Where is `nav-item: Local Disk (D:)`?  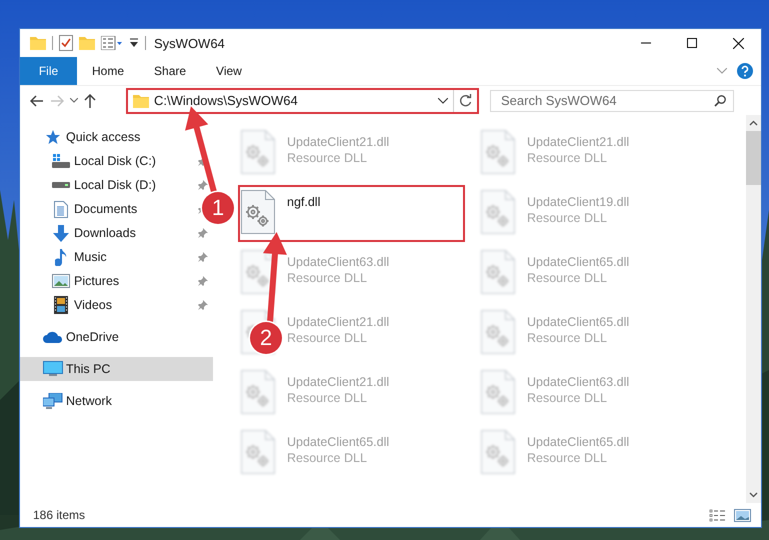 nav-item: Local Disk (D:) is located at coordinates (103, 185).